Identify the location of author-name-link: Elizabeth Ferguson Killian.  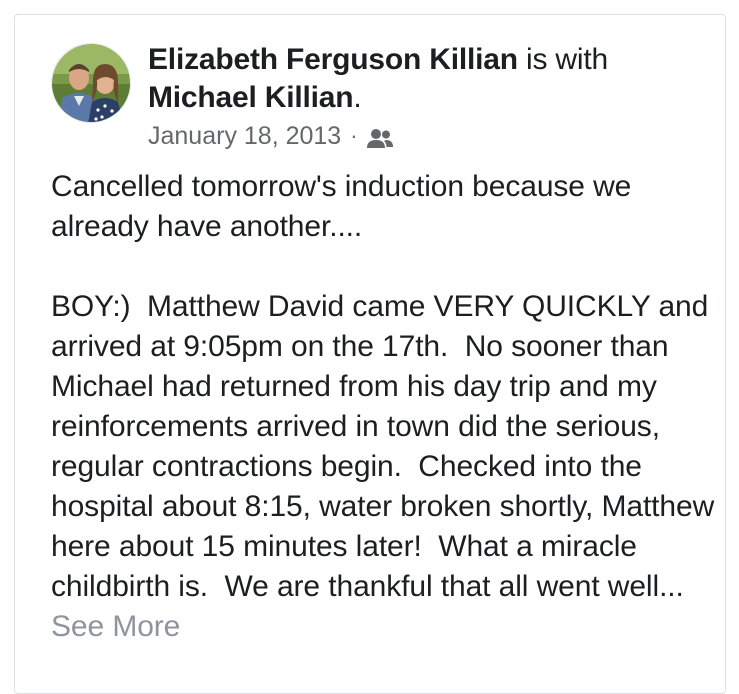
(333, 59).